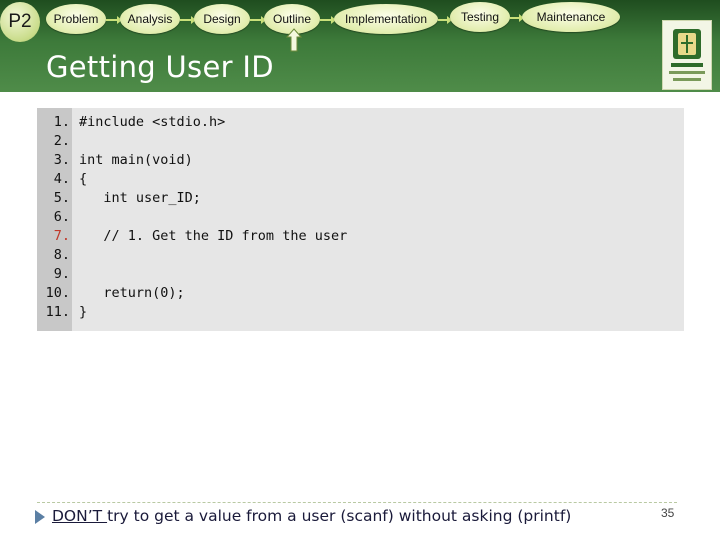 This screenshot has width=720, height=540. I want to click on line-number: 4., so click(61, 179).